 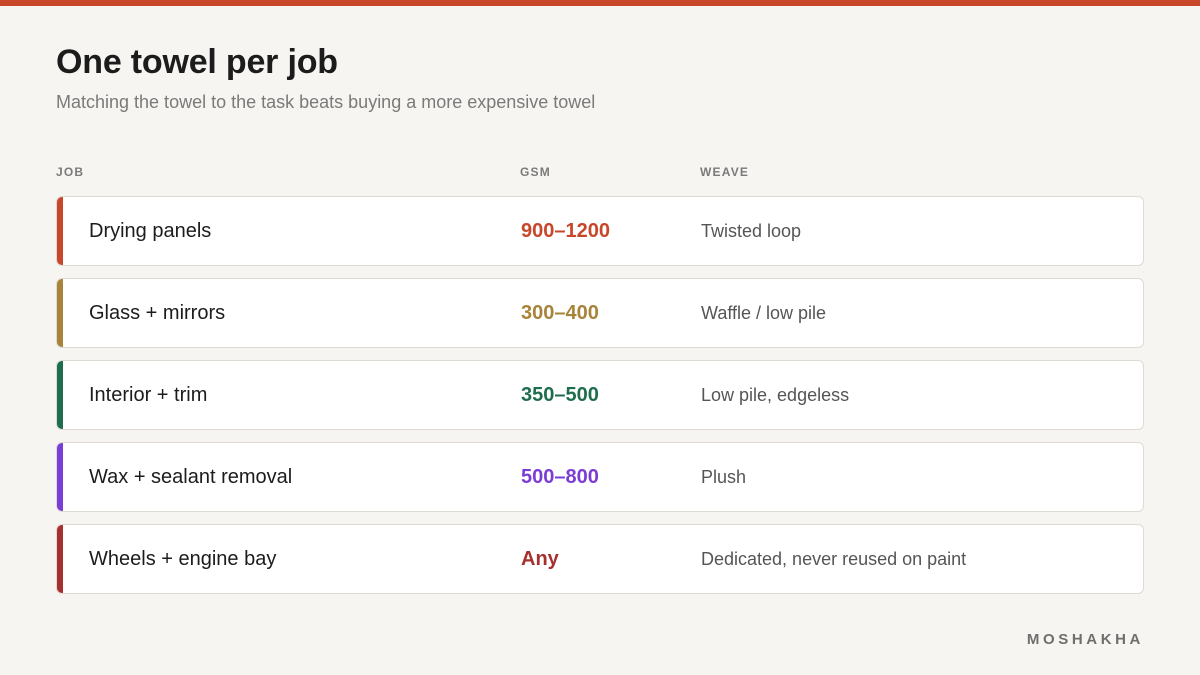 I want to click on row-gsm: Any, so click(x=540, y=559).